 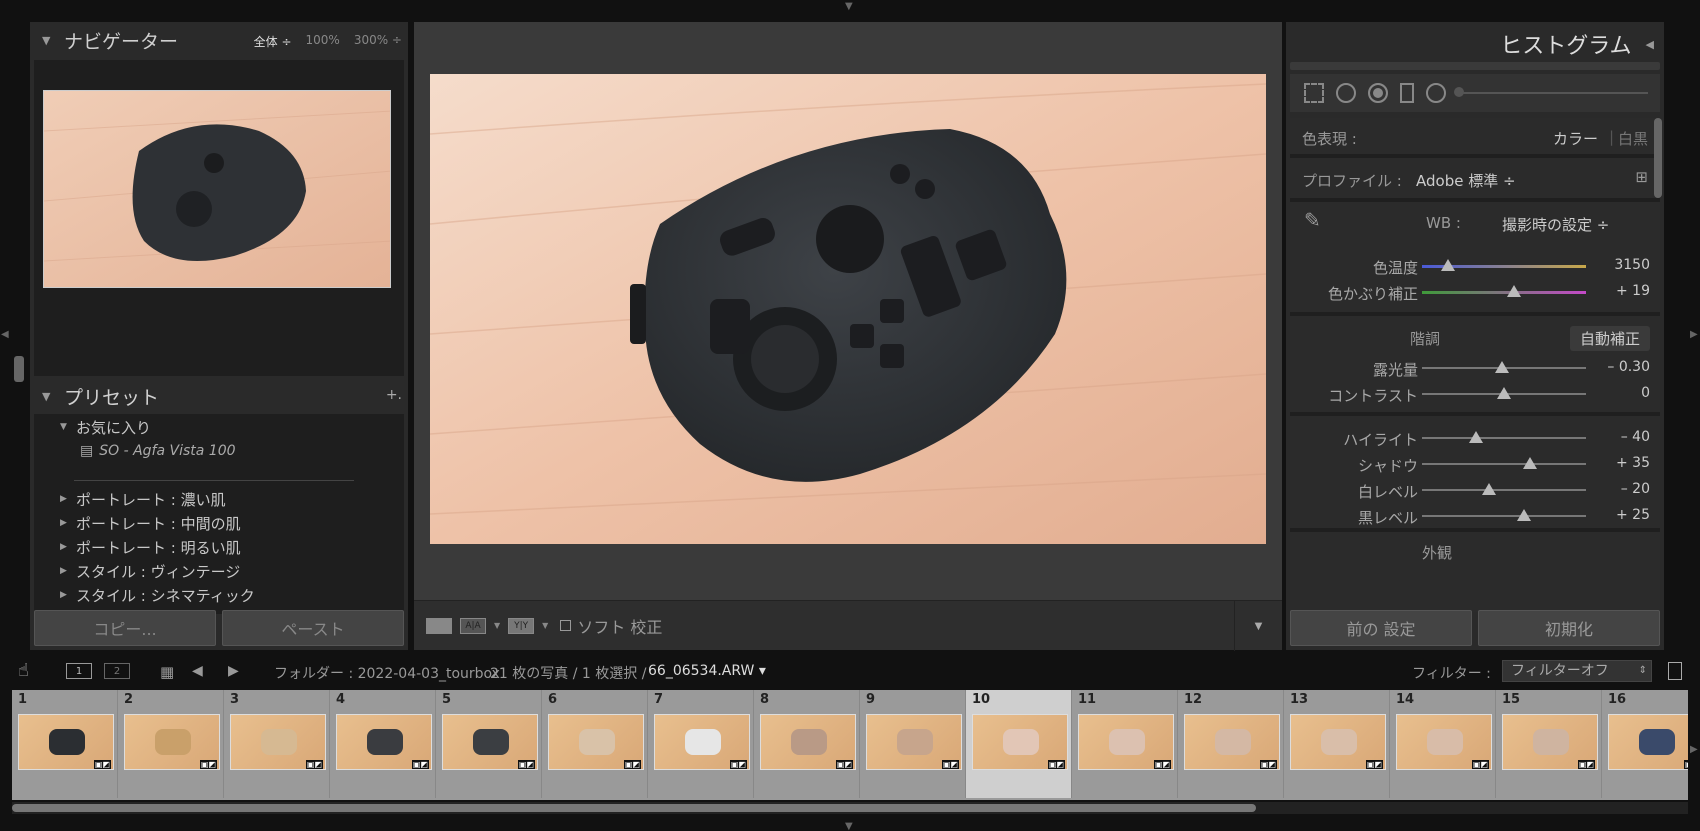 I want to click on slider-value: + 19, so click(x=1633, y=291).